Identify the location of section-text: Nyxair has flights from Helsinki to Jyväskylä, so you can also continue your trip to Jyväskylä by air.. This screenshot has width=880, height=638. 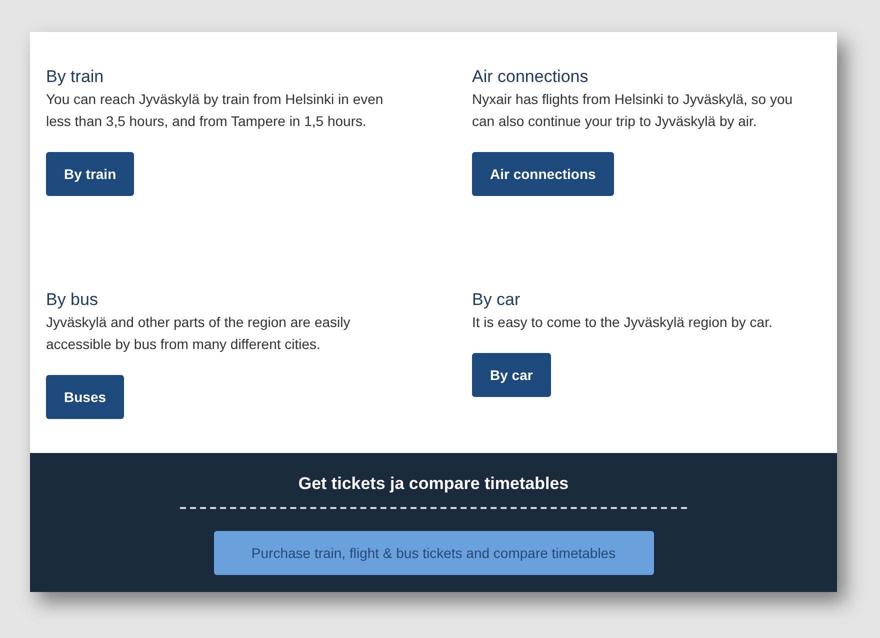
(633, 110).